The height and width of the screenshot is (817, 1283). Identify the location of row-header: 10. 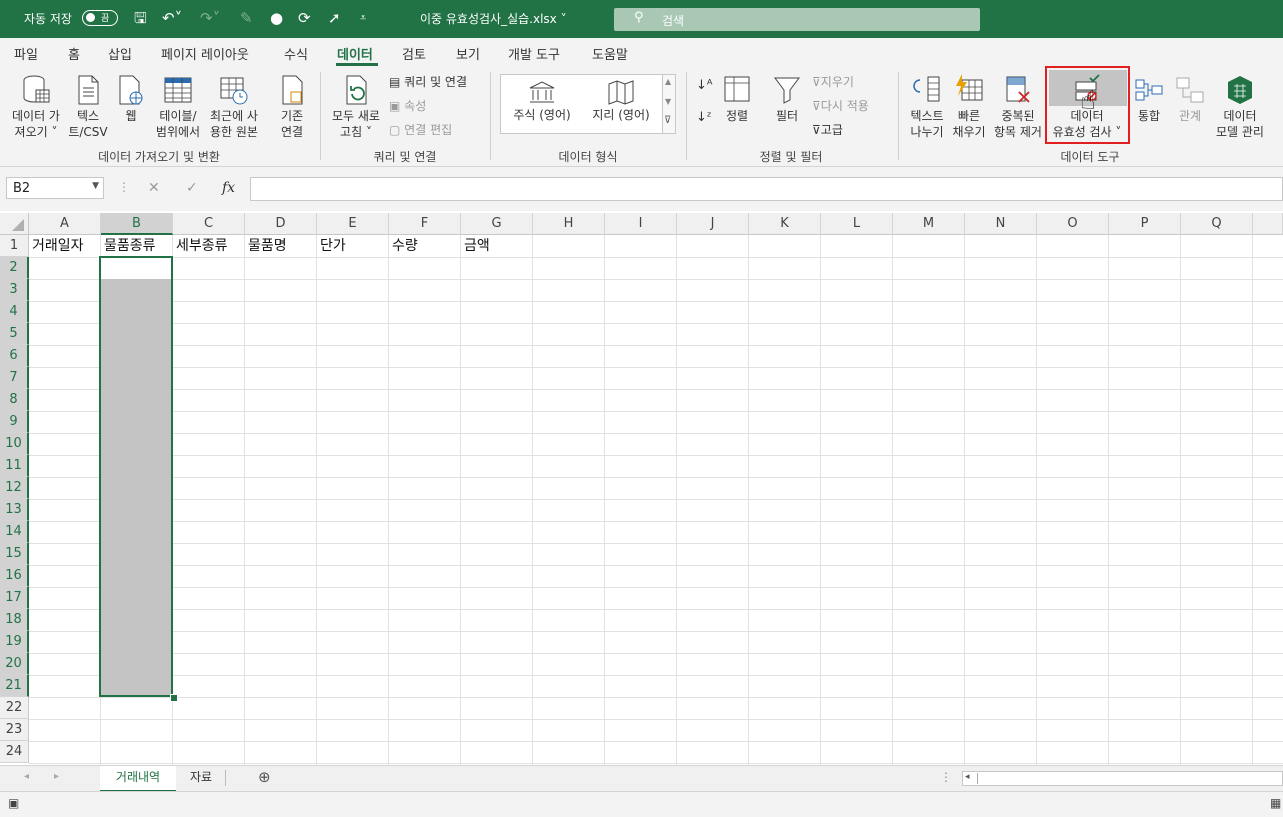
(14, 444).